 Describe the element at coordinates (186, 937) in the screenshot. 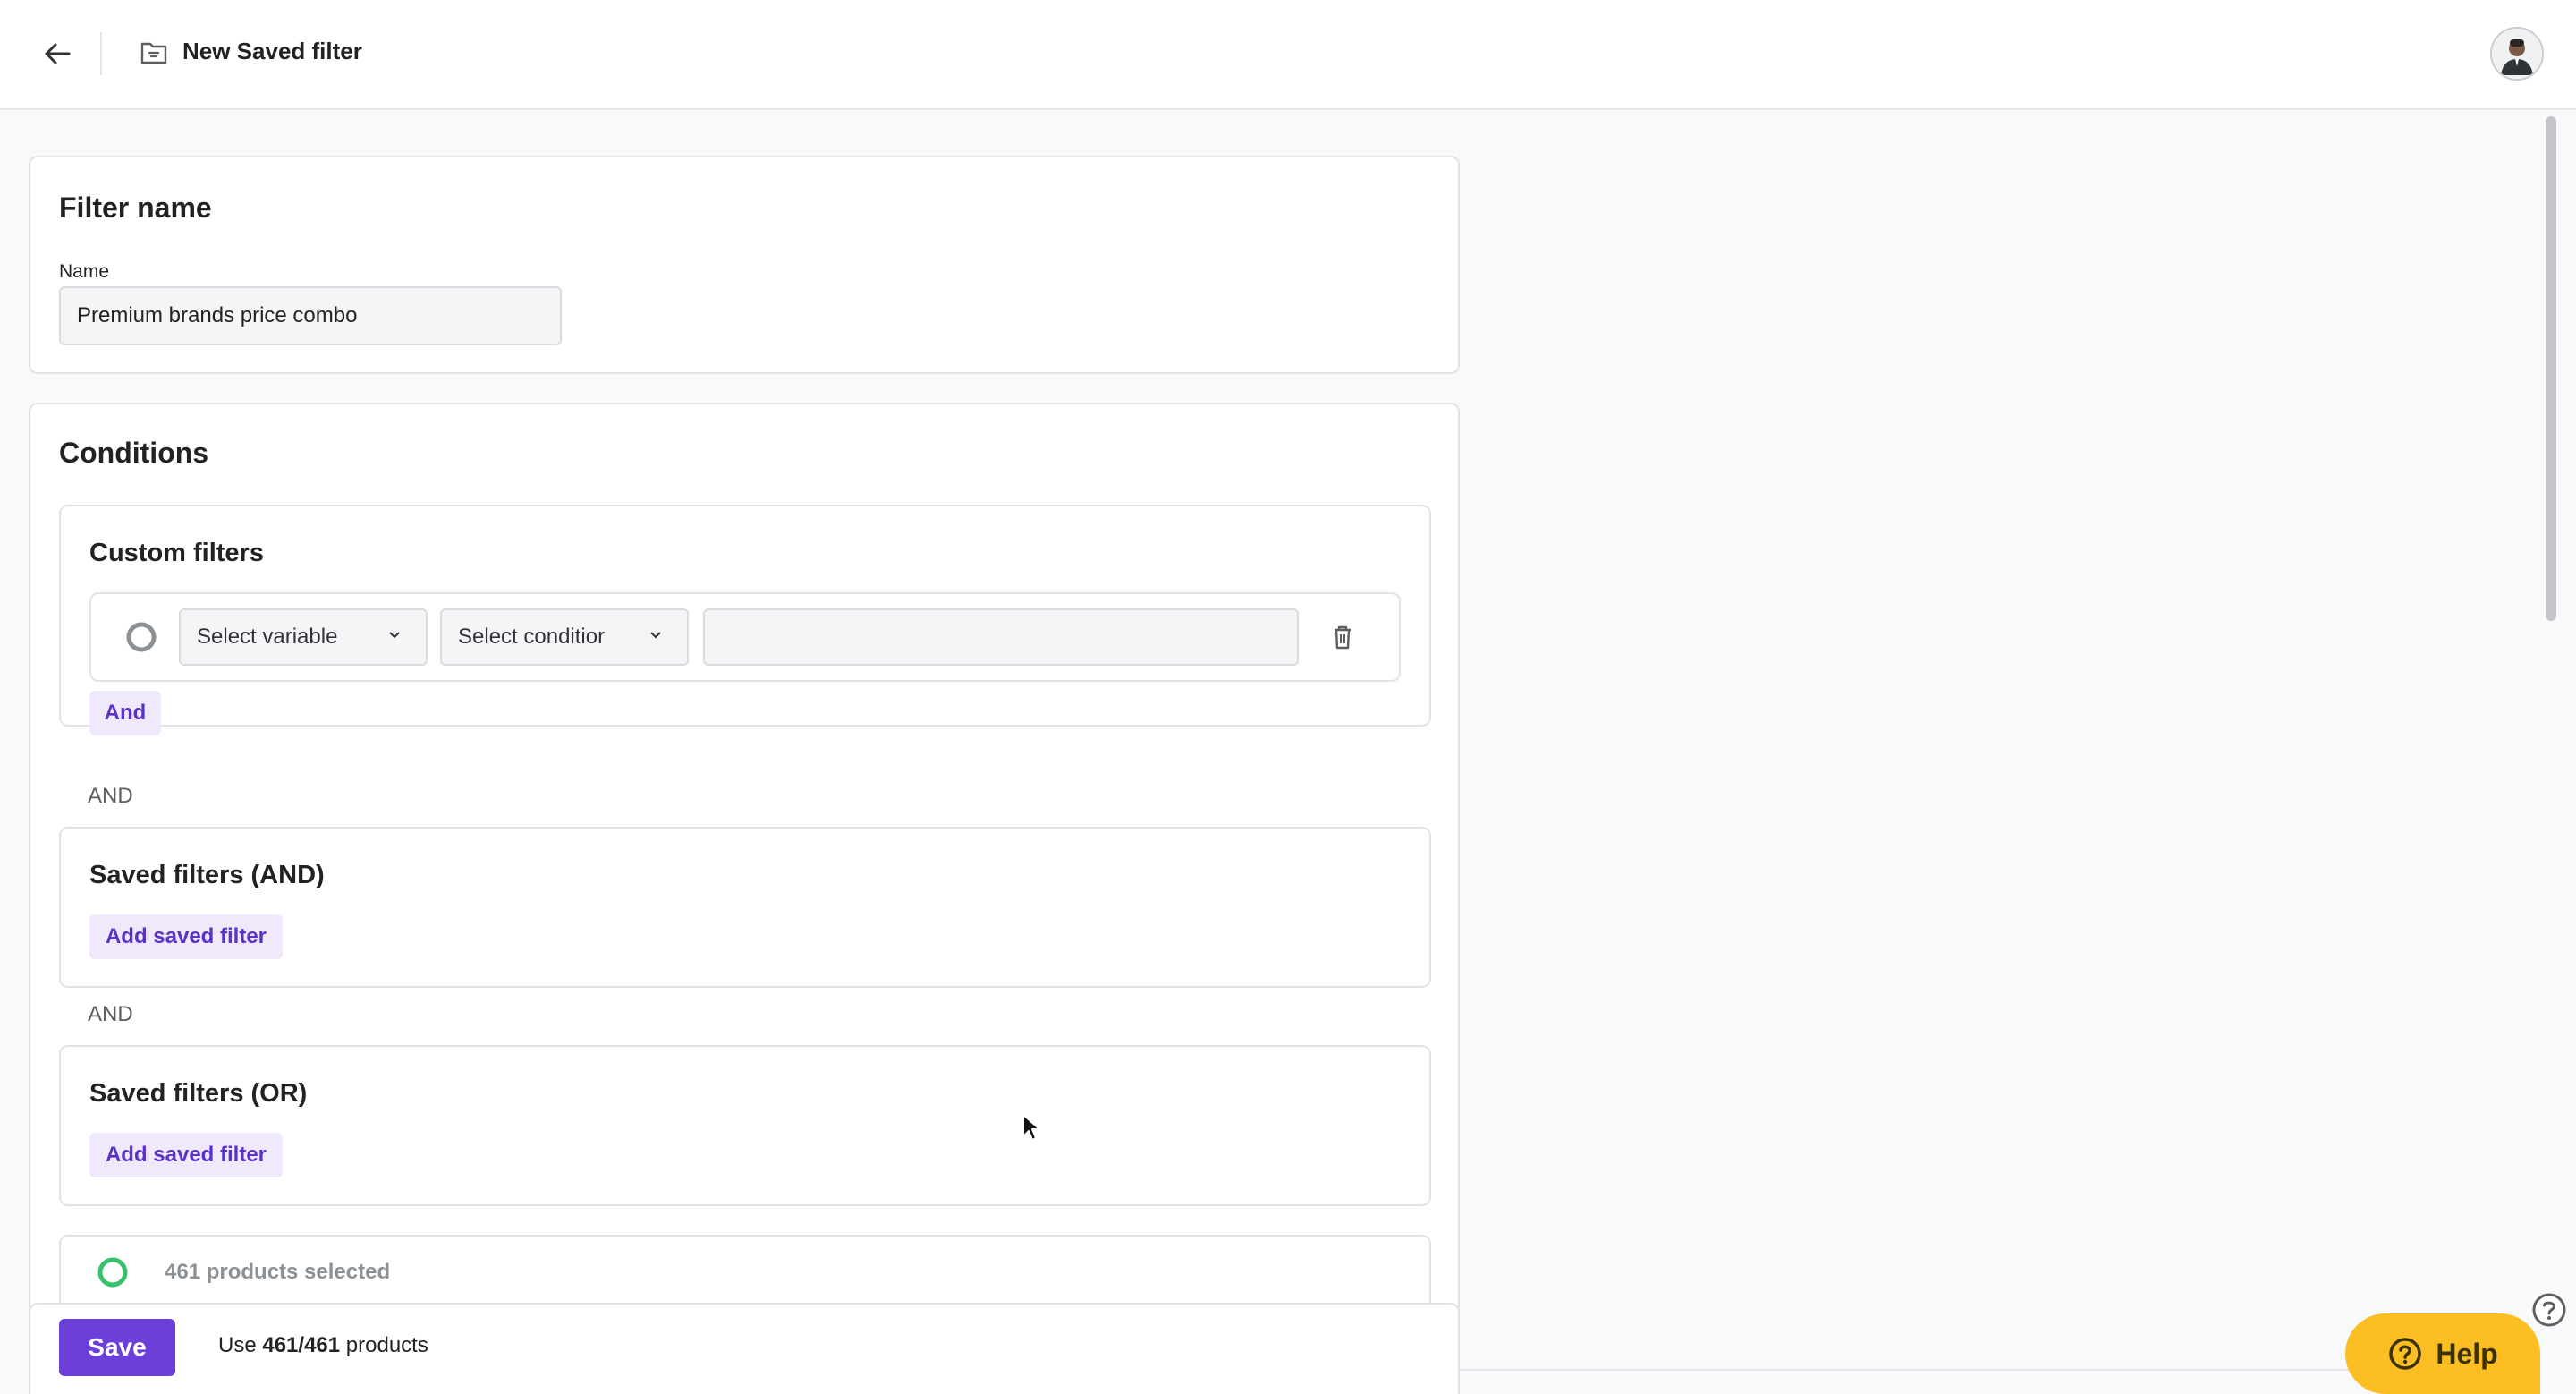

I see `add-saved-filter-and-button: Add saved filter` at that location.